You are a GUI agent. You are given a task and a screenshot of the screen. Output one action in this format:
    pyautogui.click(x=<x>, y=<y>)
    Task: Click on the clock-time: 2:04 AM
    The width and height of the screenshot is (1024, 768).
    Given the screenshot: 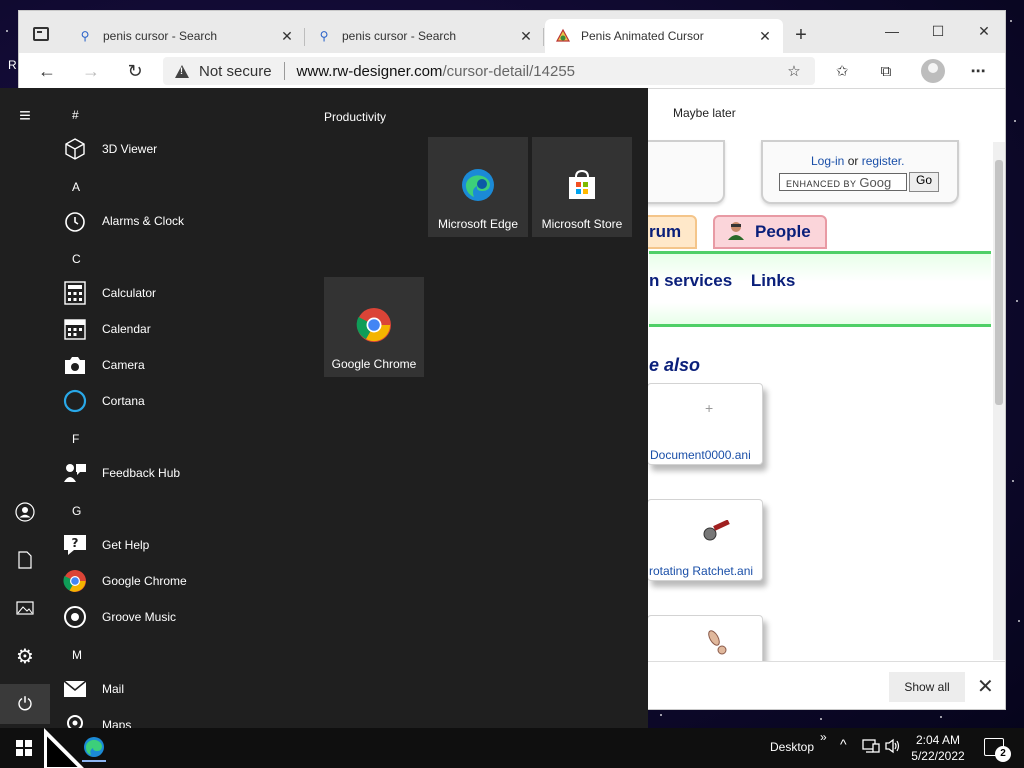 What is the action you would take?
    pyautogui.click(x=938, y=740)
    